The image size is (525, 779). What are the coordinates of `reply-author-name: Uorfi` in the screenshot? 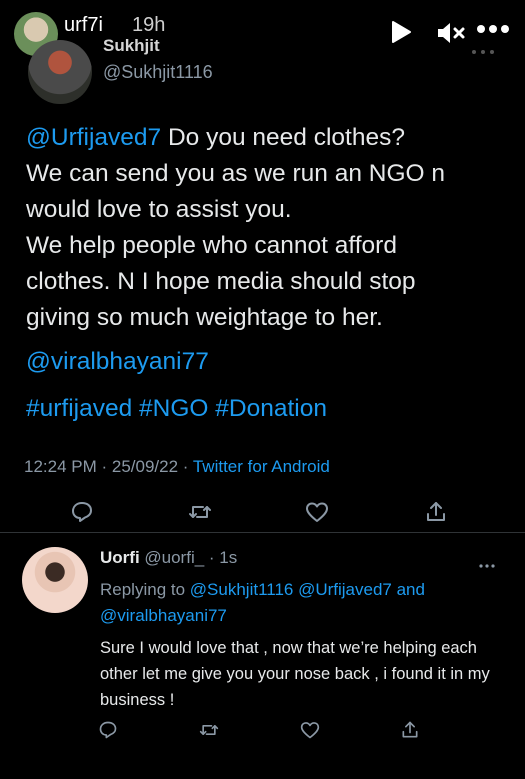 It's located at (120, 557).